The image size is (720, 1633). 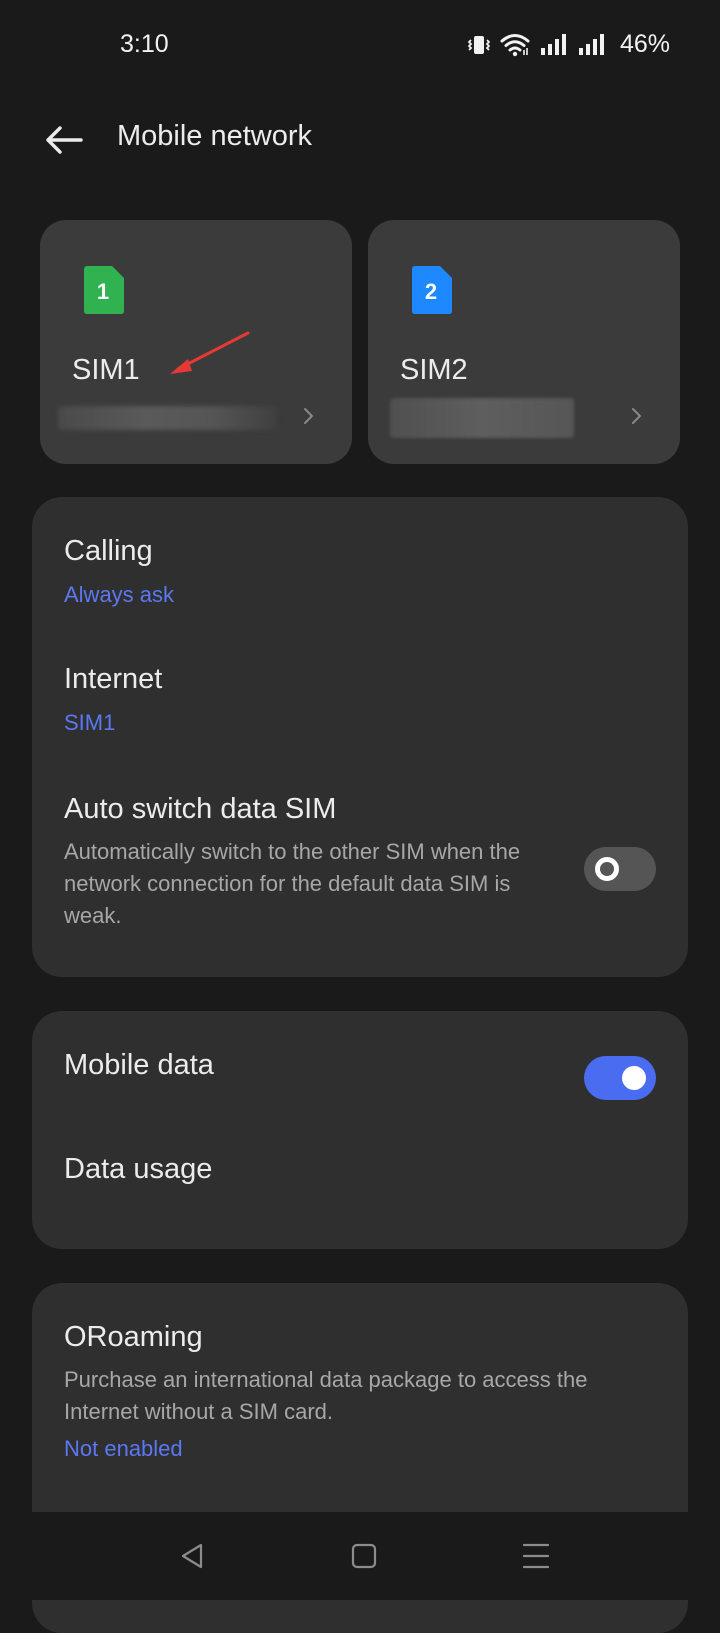 What do you see at coordinates (113, 679) in the screenshot?
I see `internet-title: Internet` at bounding box center [113, 679].